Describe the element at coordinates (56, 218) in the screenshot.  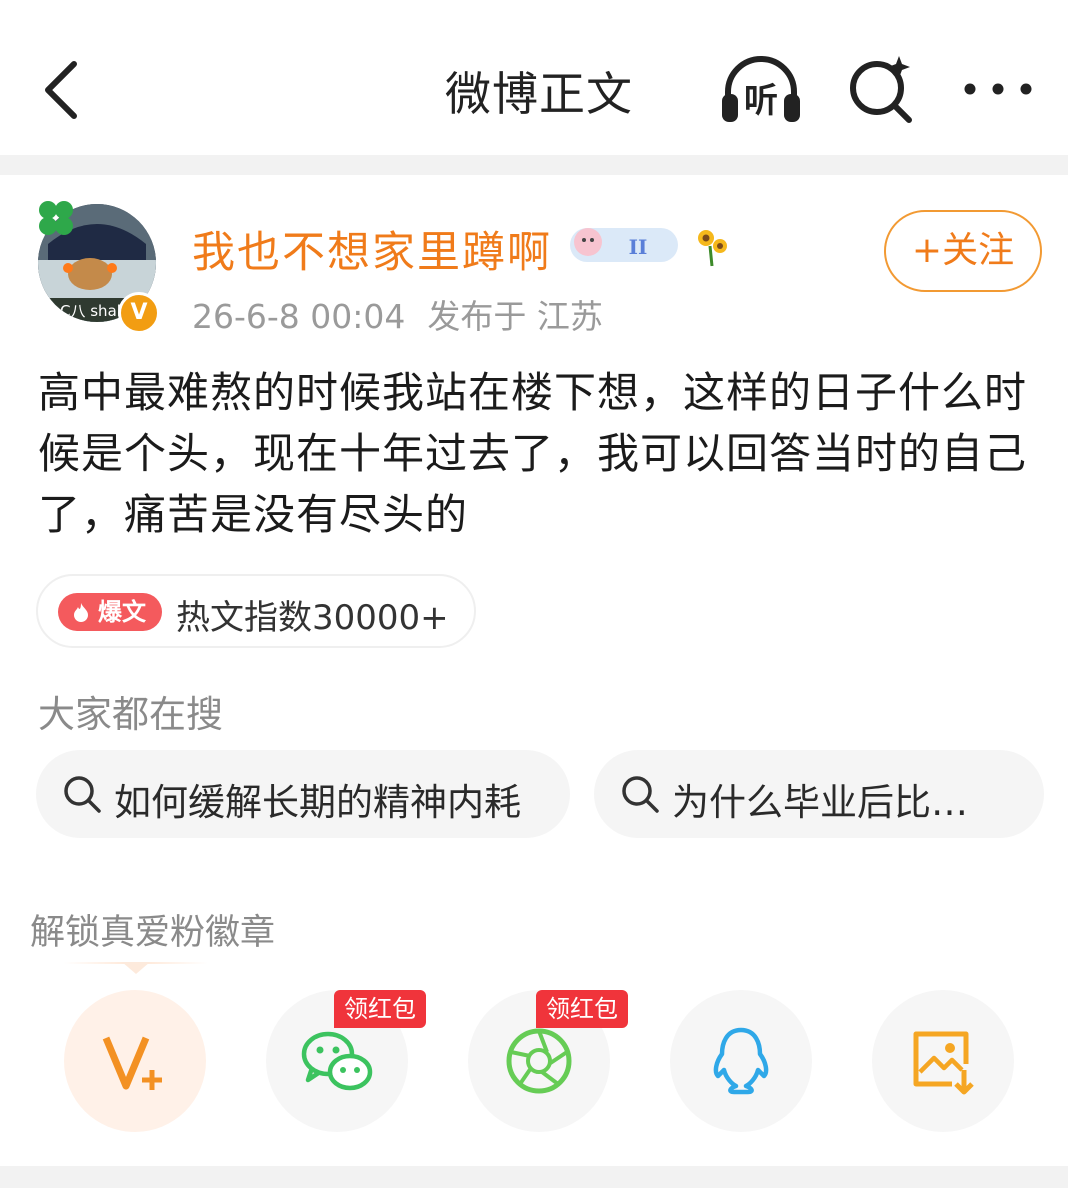
I see `clover-icon` at that location.